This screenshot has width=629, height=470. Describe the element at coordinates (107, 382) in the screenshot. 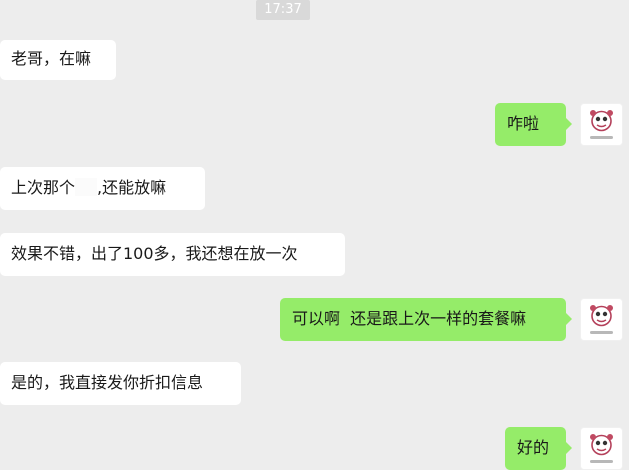

I see `message-text: 是的，我直接发你折扣信息` at that location.